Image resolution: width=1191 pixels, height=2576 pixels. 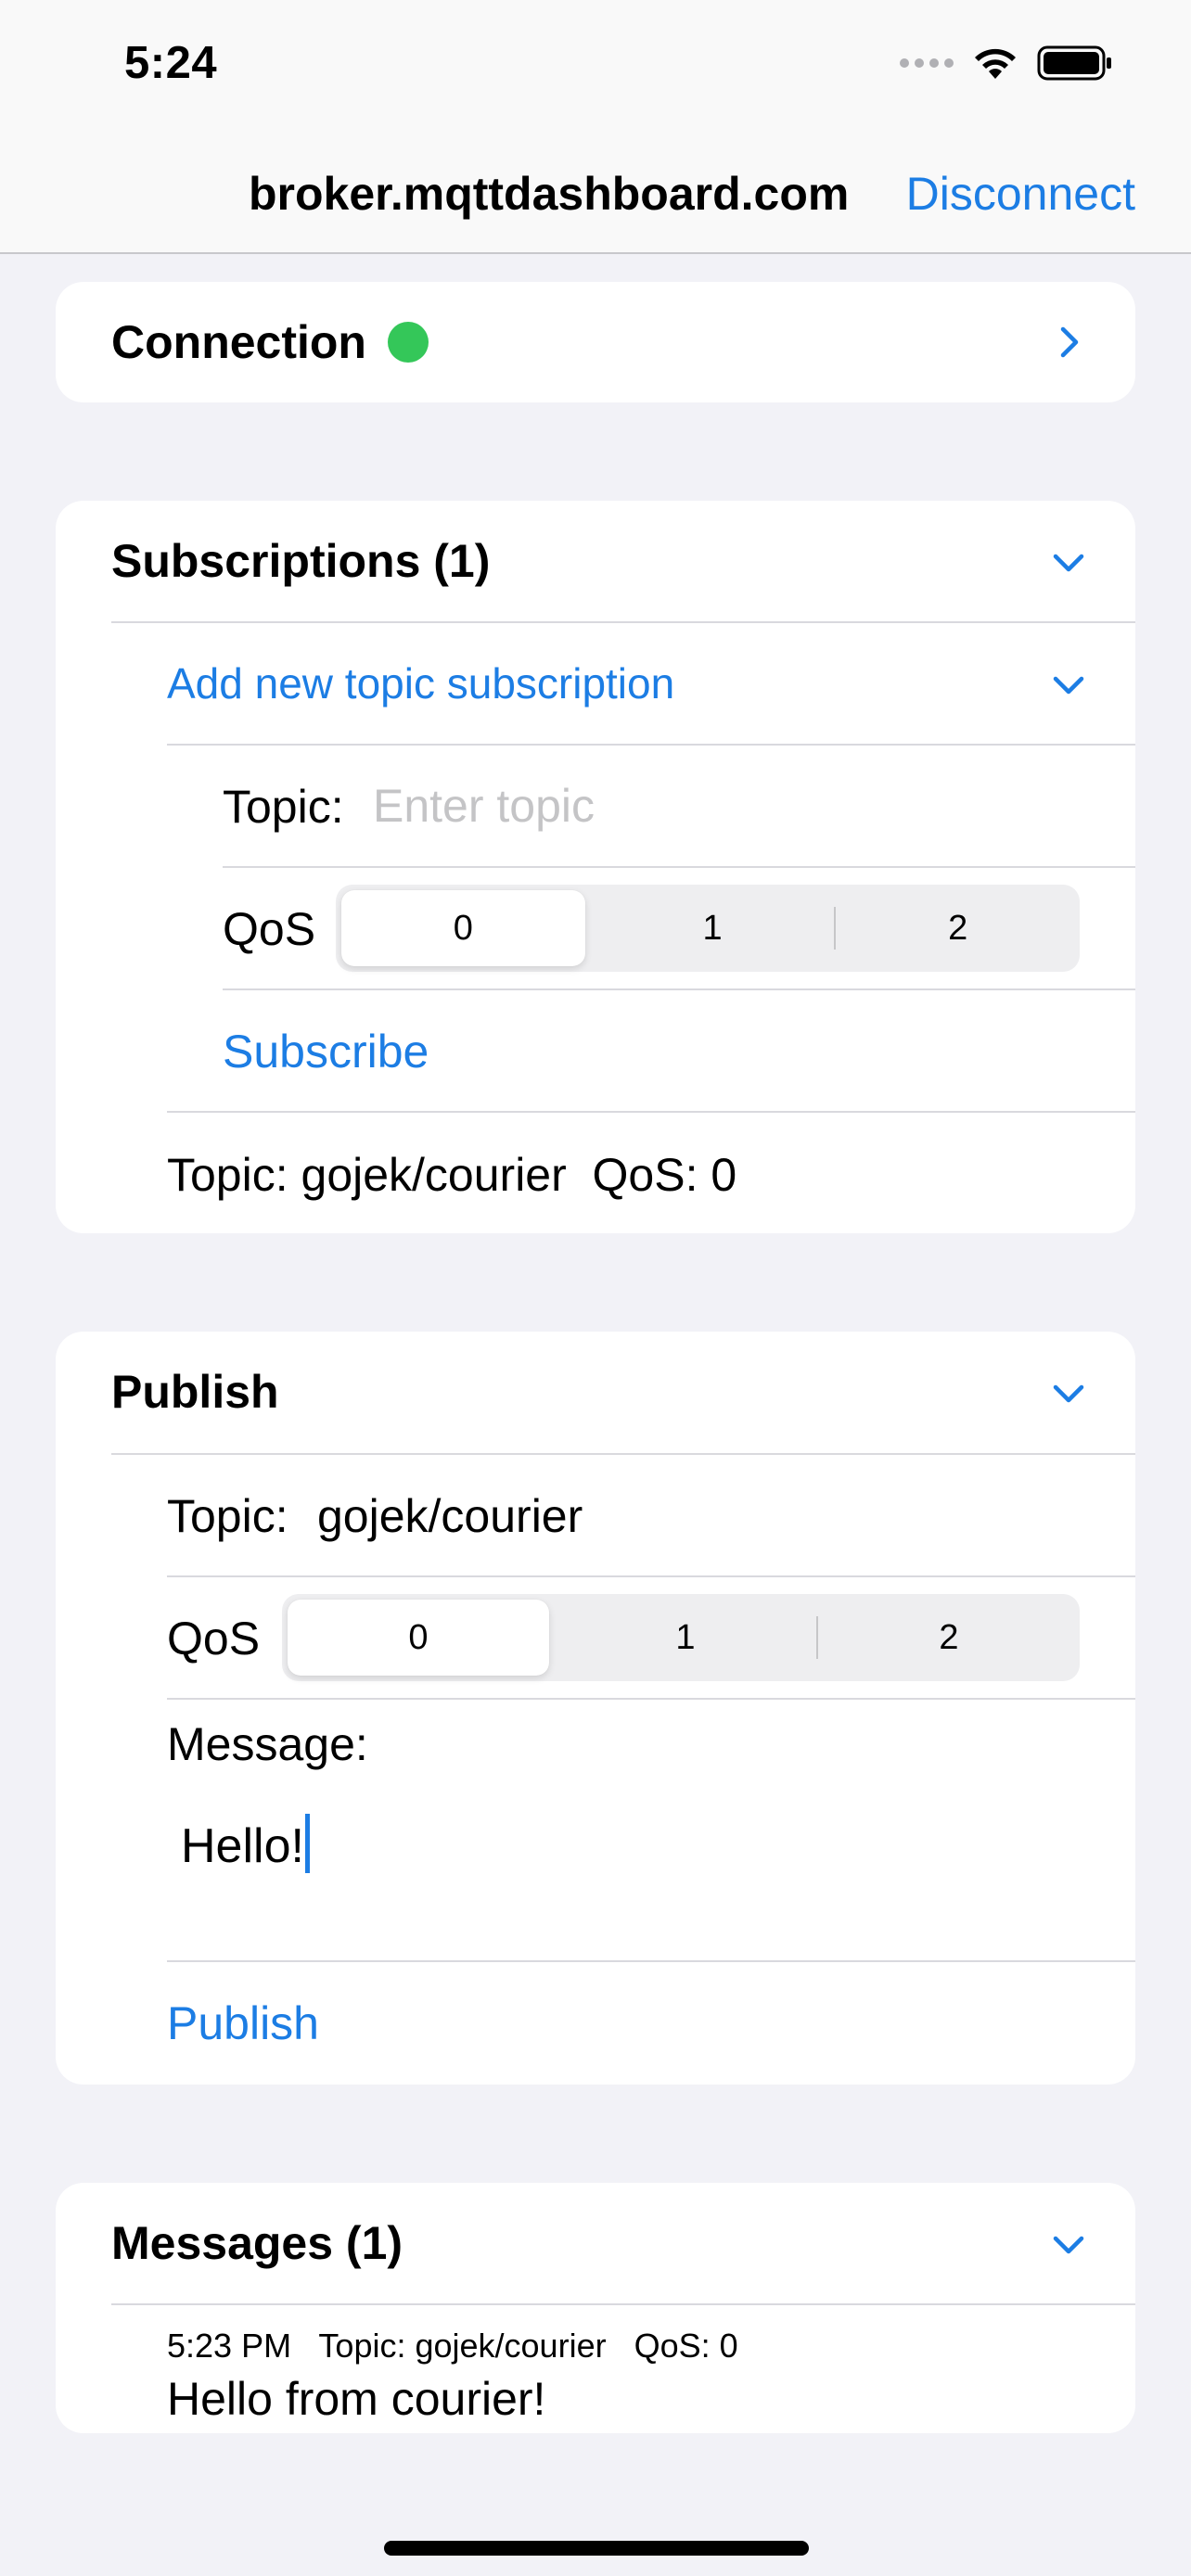 I want to click on navigation-bar: broker.mqttdashboard.com Disconnect, so click(x=595, y=192).